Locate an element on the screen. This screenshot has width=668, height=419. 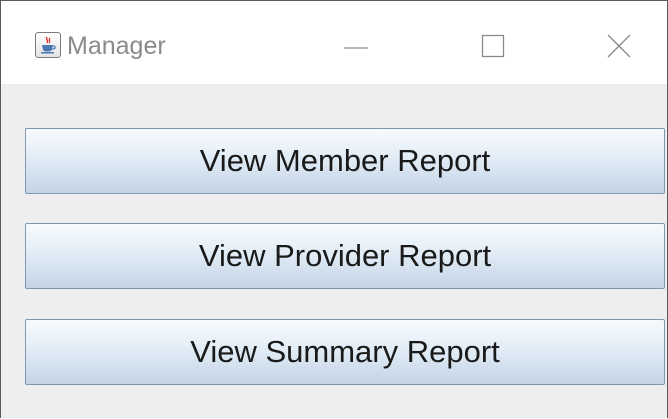
window-title: Manager is located at coordinates (116, 46).